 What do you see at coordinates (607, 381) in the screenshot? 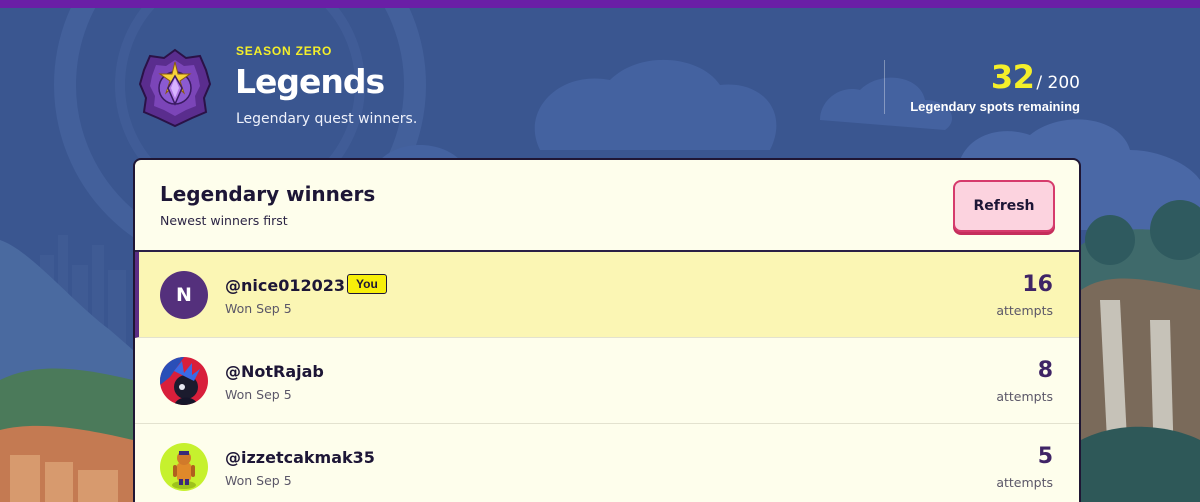
I see `winner-row: @NotRajab Won Sep 5 8 attempts` at bounding box center [607, 381].